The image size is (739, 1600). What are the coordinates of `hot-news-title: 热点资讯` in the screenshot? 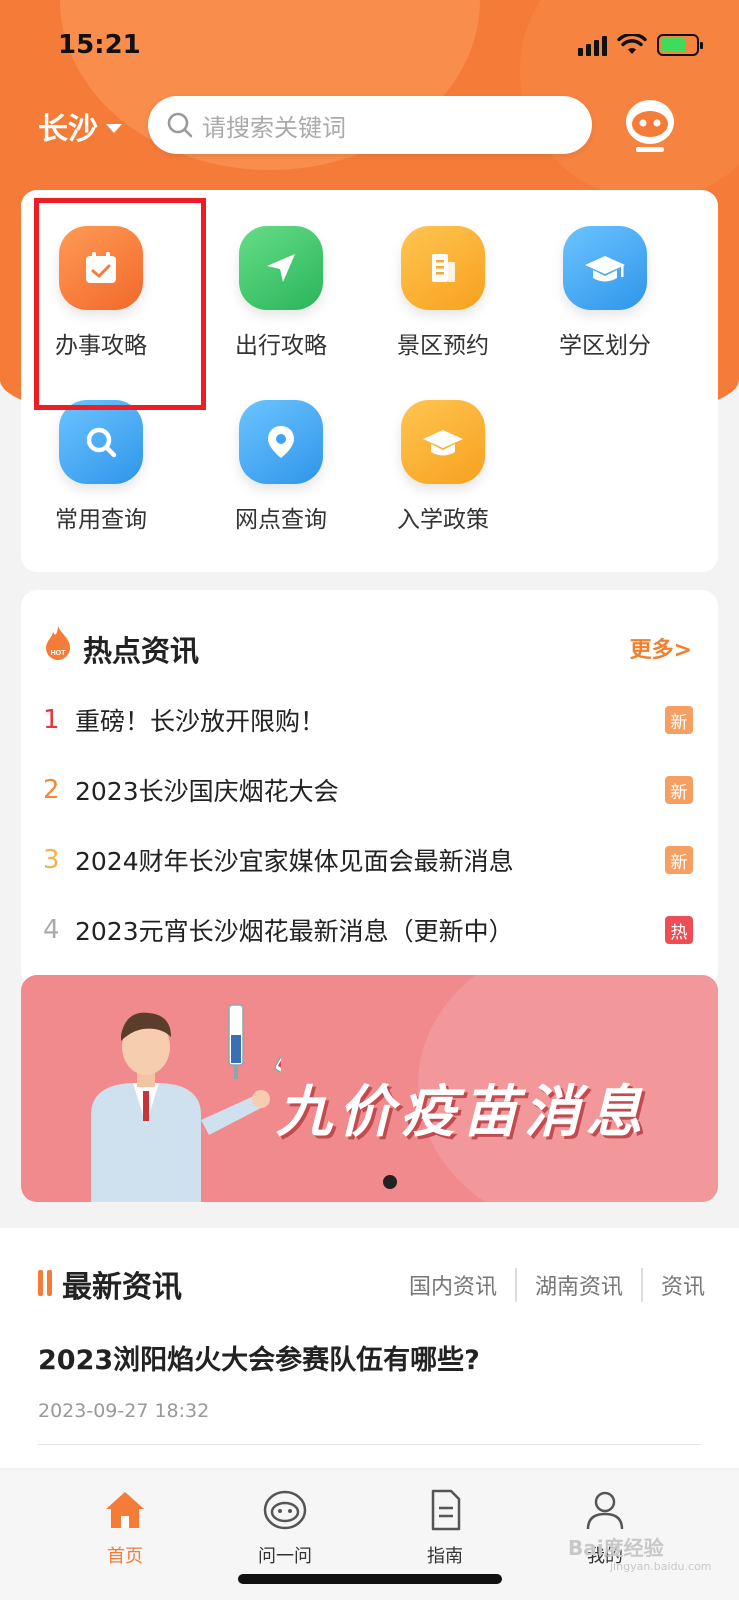 It's located at (141, 651).